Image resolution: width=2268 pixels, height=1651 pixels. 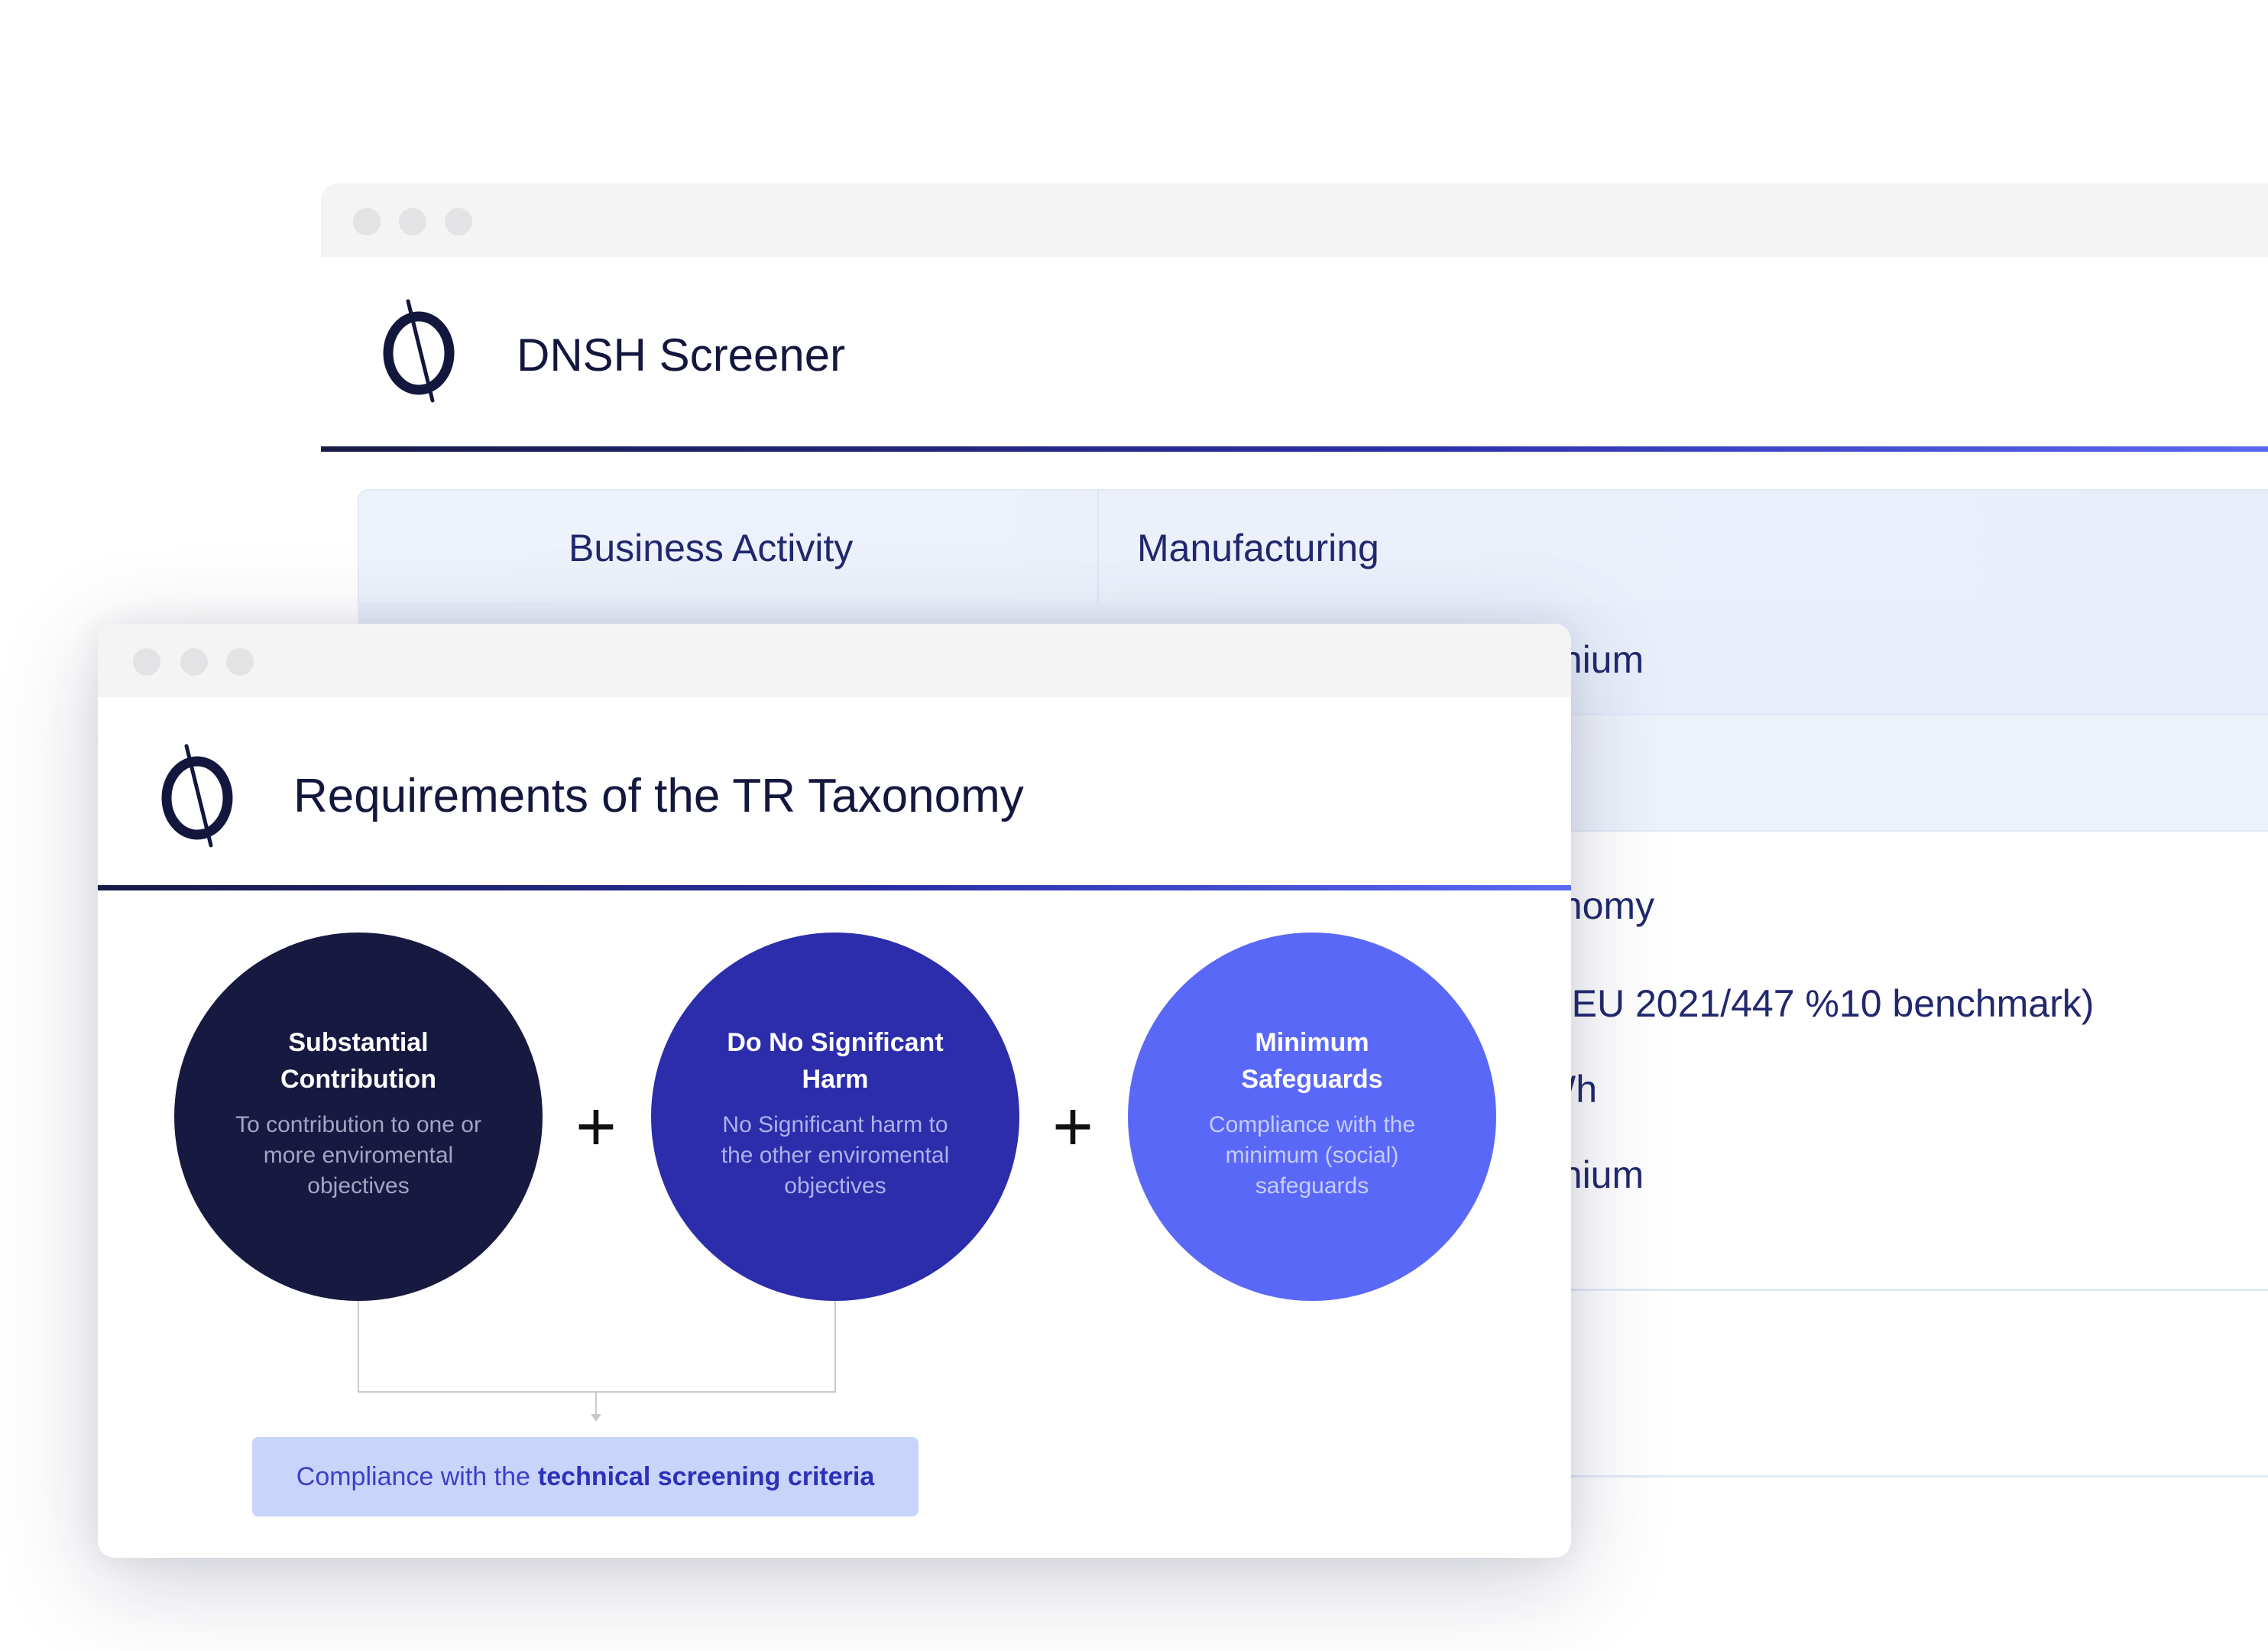 I want to click on business-activity-label: Business Activity, so click(x=712, y=548).